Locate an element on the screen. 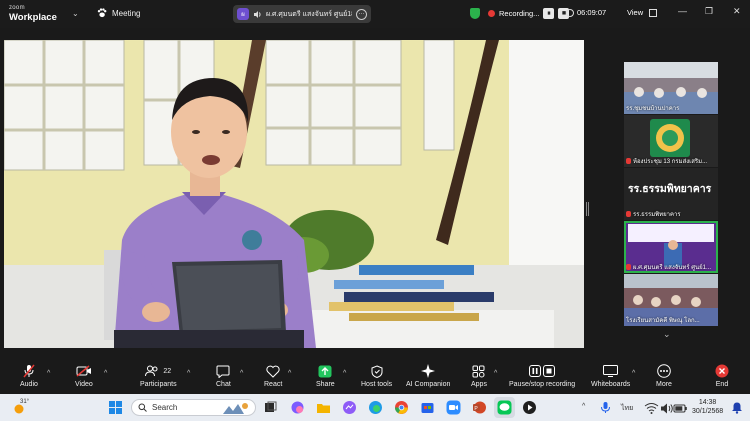 This screenshot has width=750, height=421. share-button: Share is located at coordinates (325, 376).